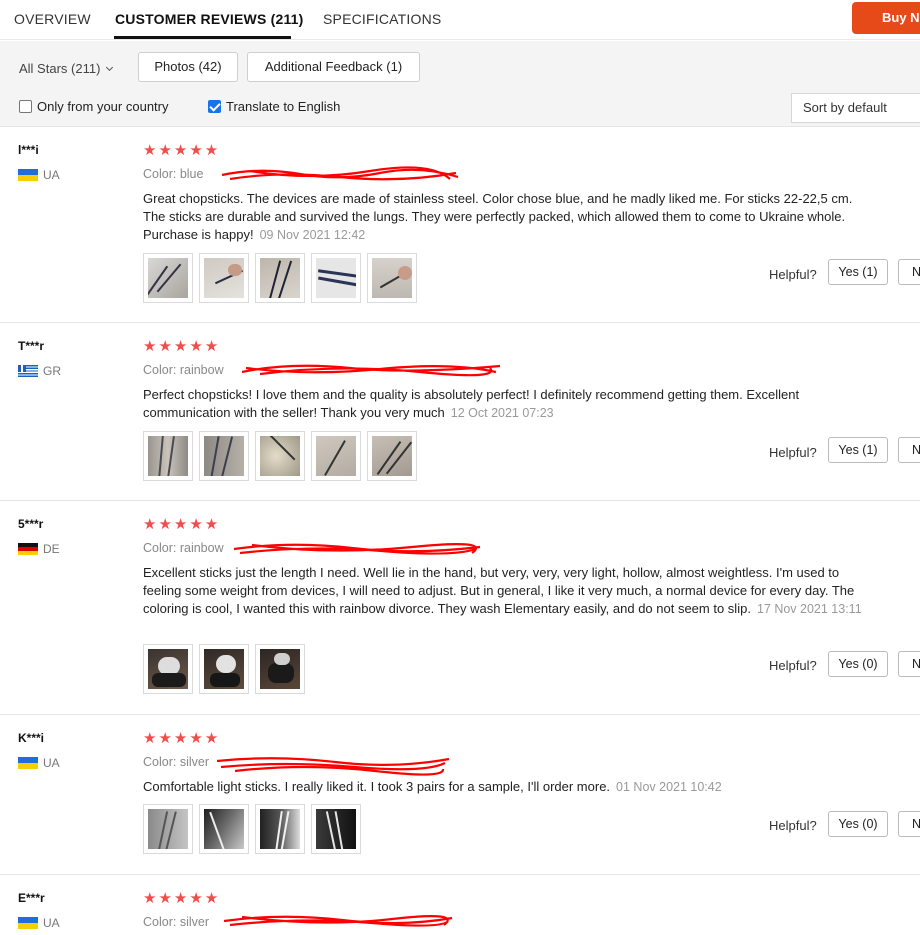 The height and width of the screenshot is (935, 920). I want to click on flag-de-icon, so click(28, 549).